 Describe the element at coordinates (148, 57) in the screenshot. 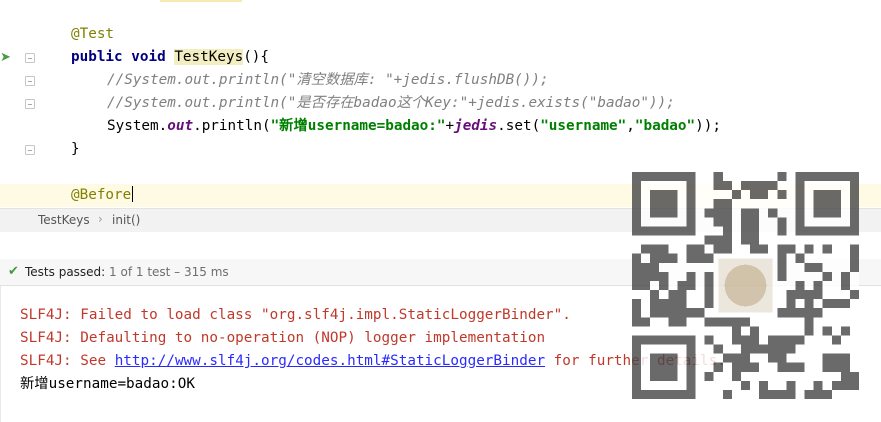

I see `keyword-void: void` at that location.